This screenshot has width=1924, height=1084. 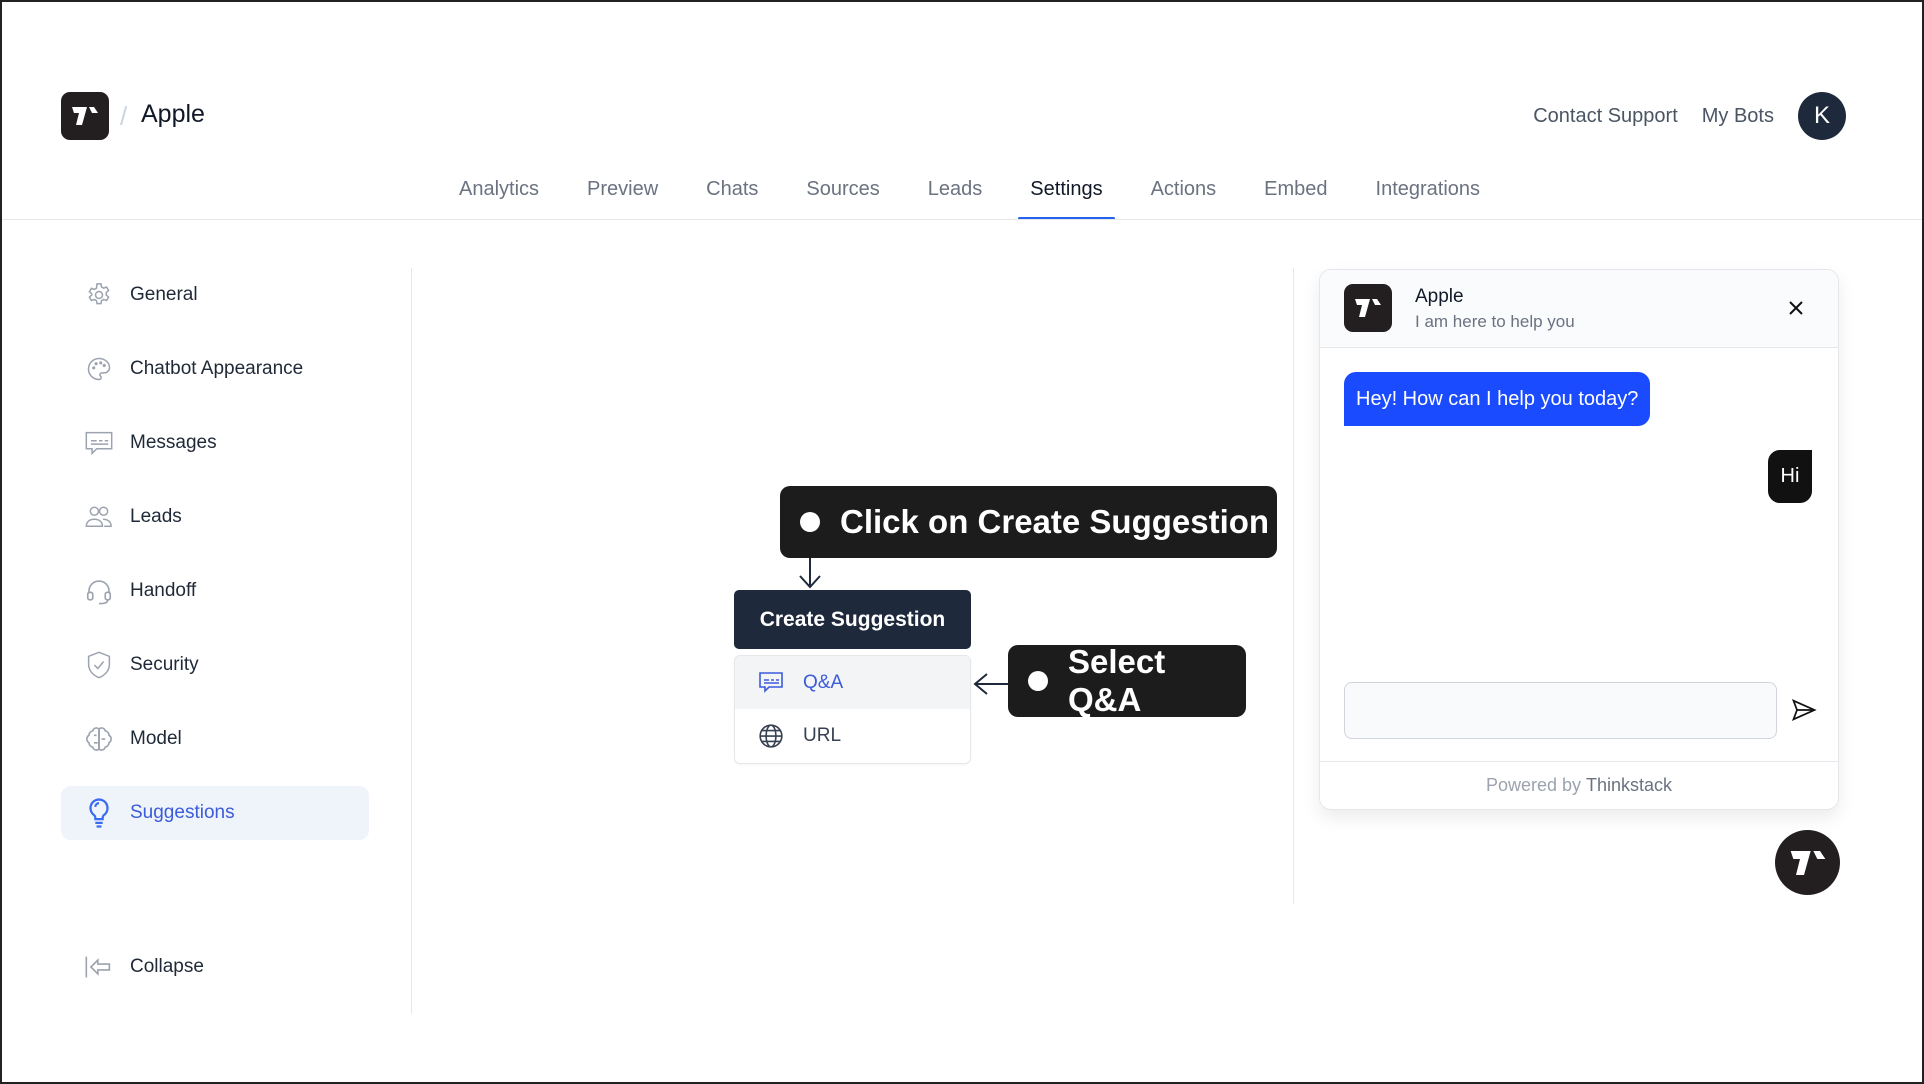 I want to click on menu-item-label: URL, so click(x=822, y=735).